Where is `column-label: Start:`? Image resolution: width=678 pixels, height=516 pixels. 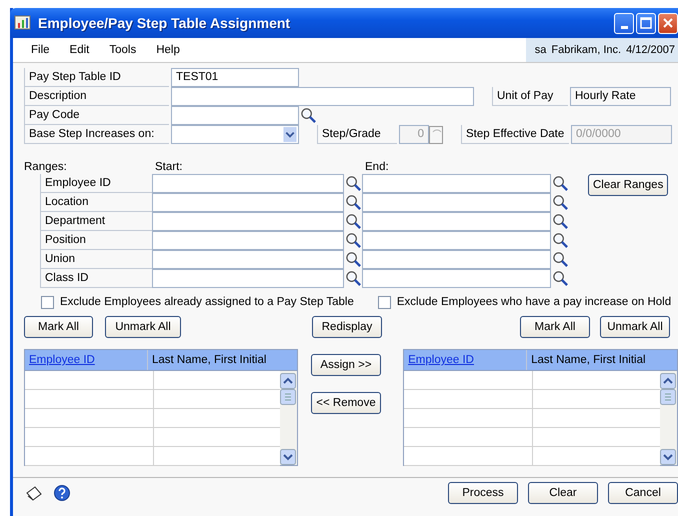 column-label: Start: is located at coordinates (169, 167).